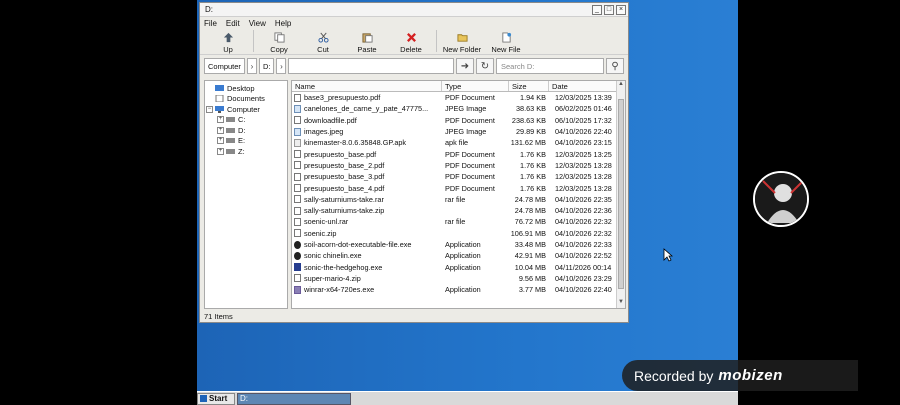  What do you see at coordinates (583, 132) in the screenshot?
I see `file-date: 04/10/2026 22:40` at bounding box center [583, 132].